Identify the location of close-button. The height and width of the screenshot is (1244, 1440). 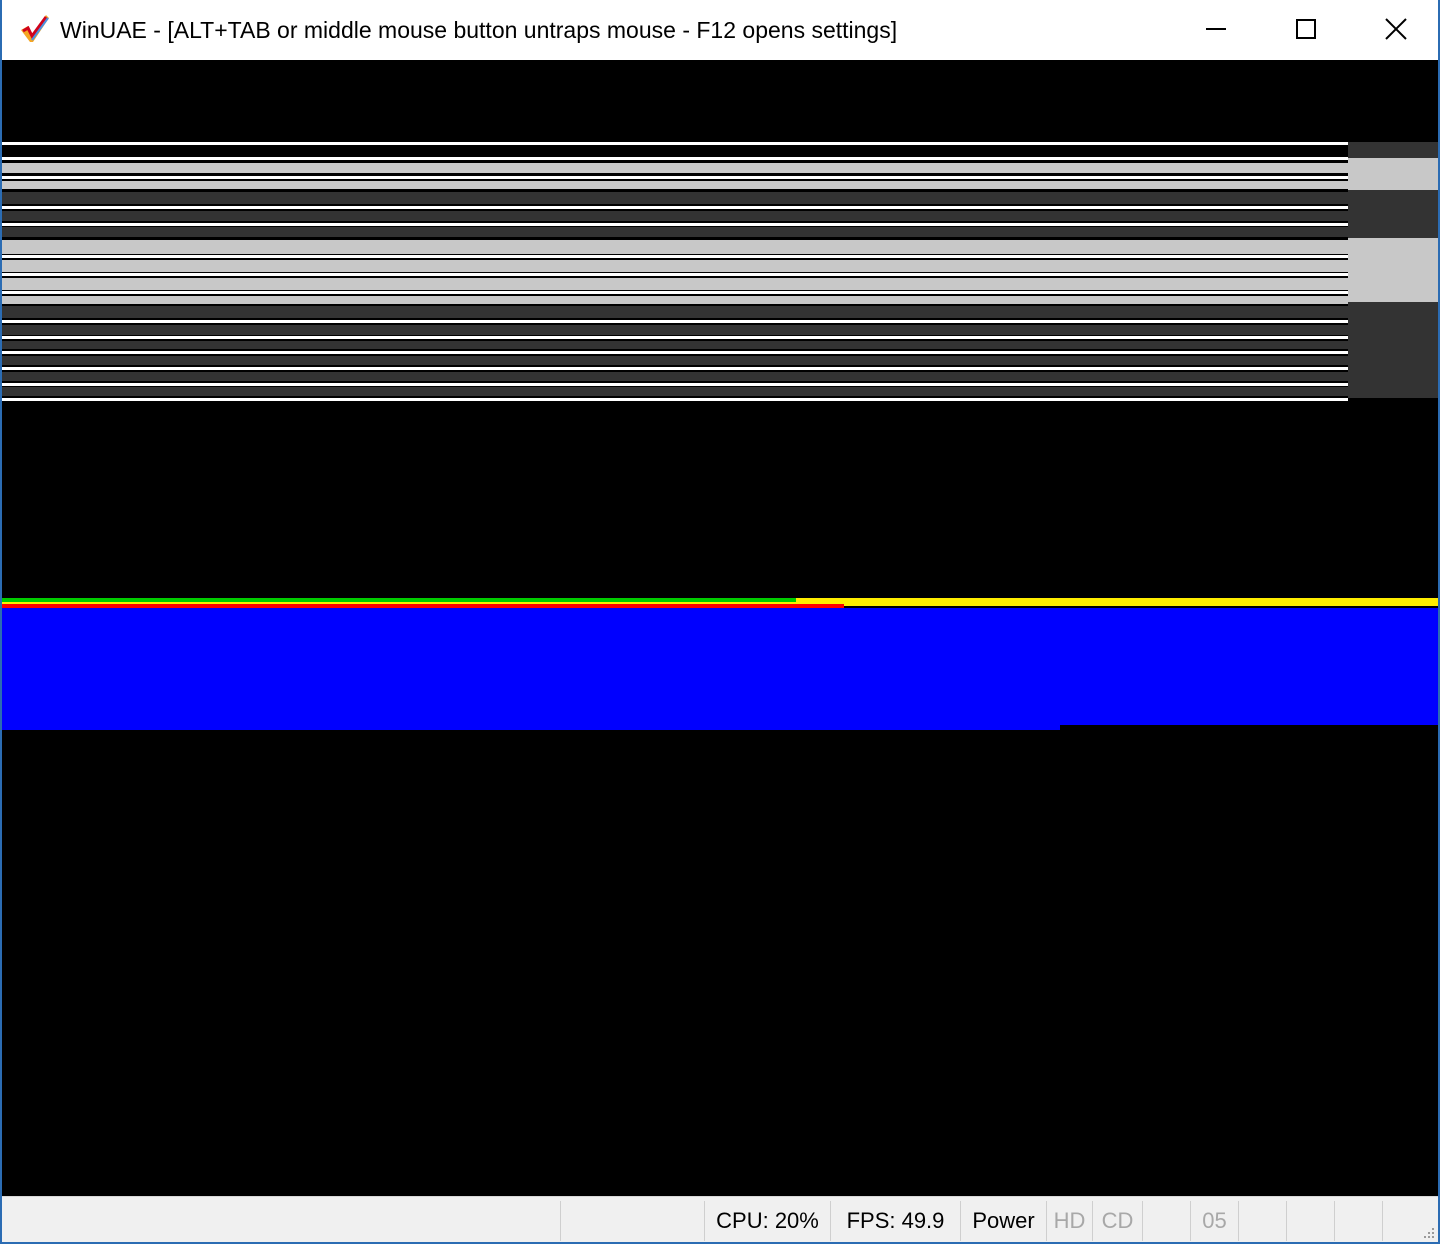
(1394, 29).